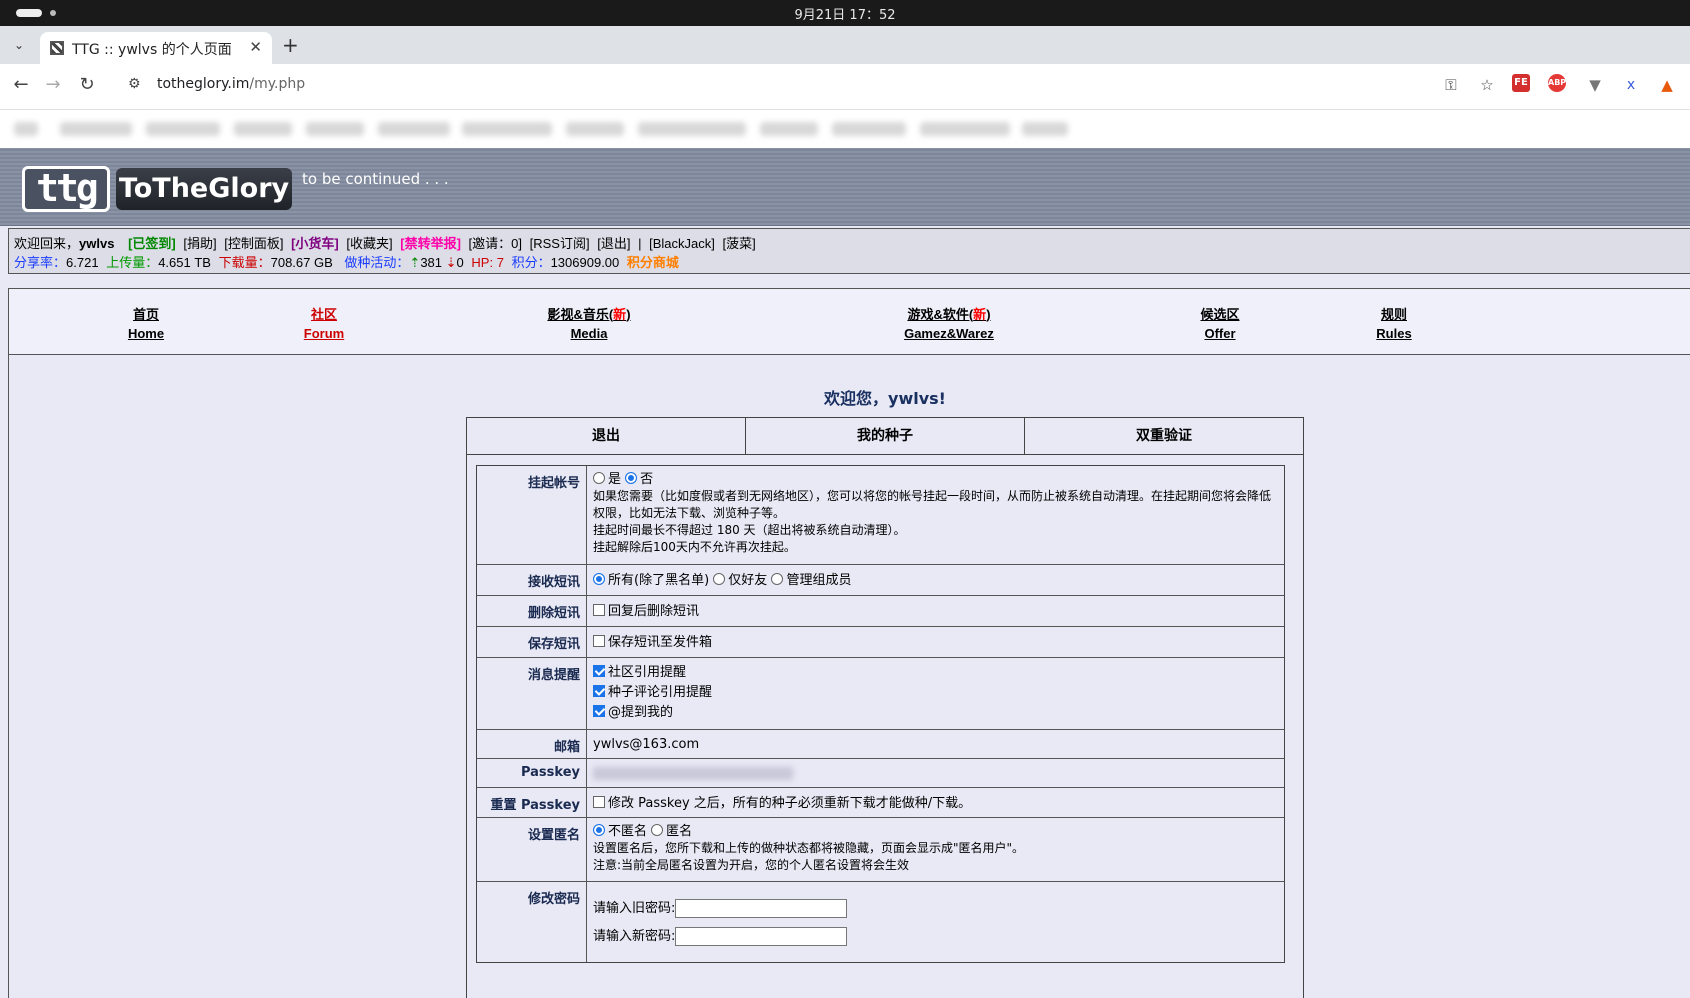 The height and width of the screenshot is (998, 1690). What do you see at coordinates (599, 711) in the screenshot?
I see `notify-mention-checkbox` at bounding box center [599, 711].